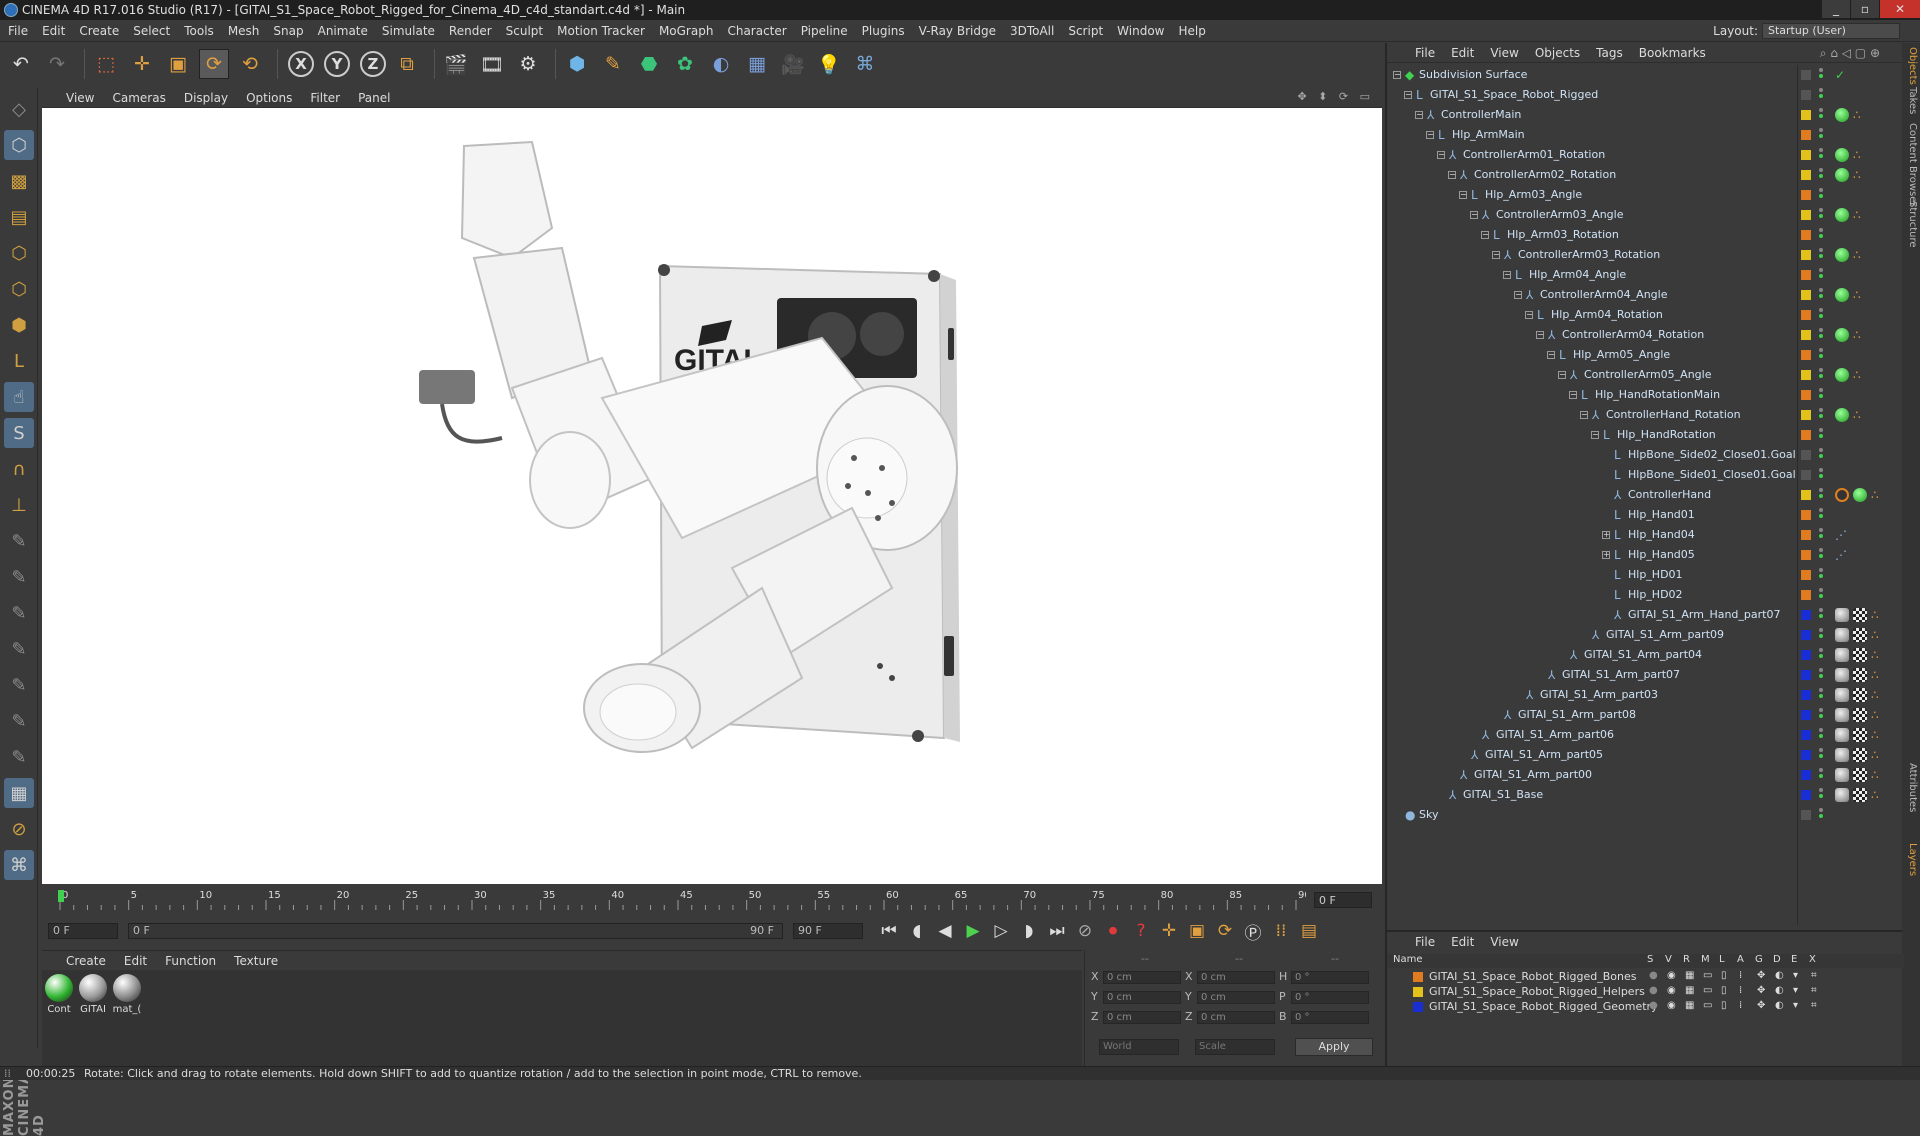 This screenshot has height=1136, width=1920. What do you see at coordinates (206, 98) in the screenshot?
I see `viewport-menu-display: Display` at bounding box center [206, 98].